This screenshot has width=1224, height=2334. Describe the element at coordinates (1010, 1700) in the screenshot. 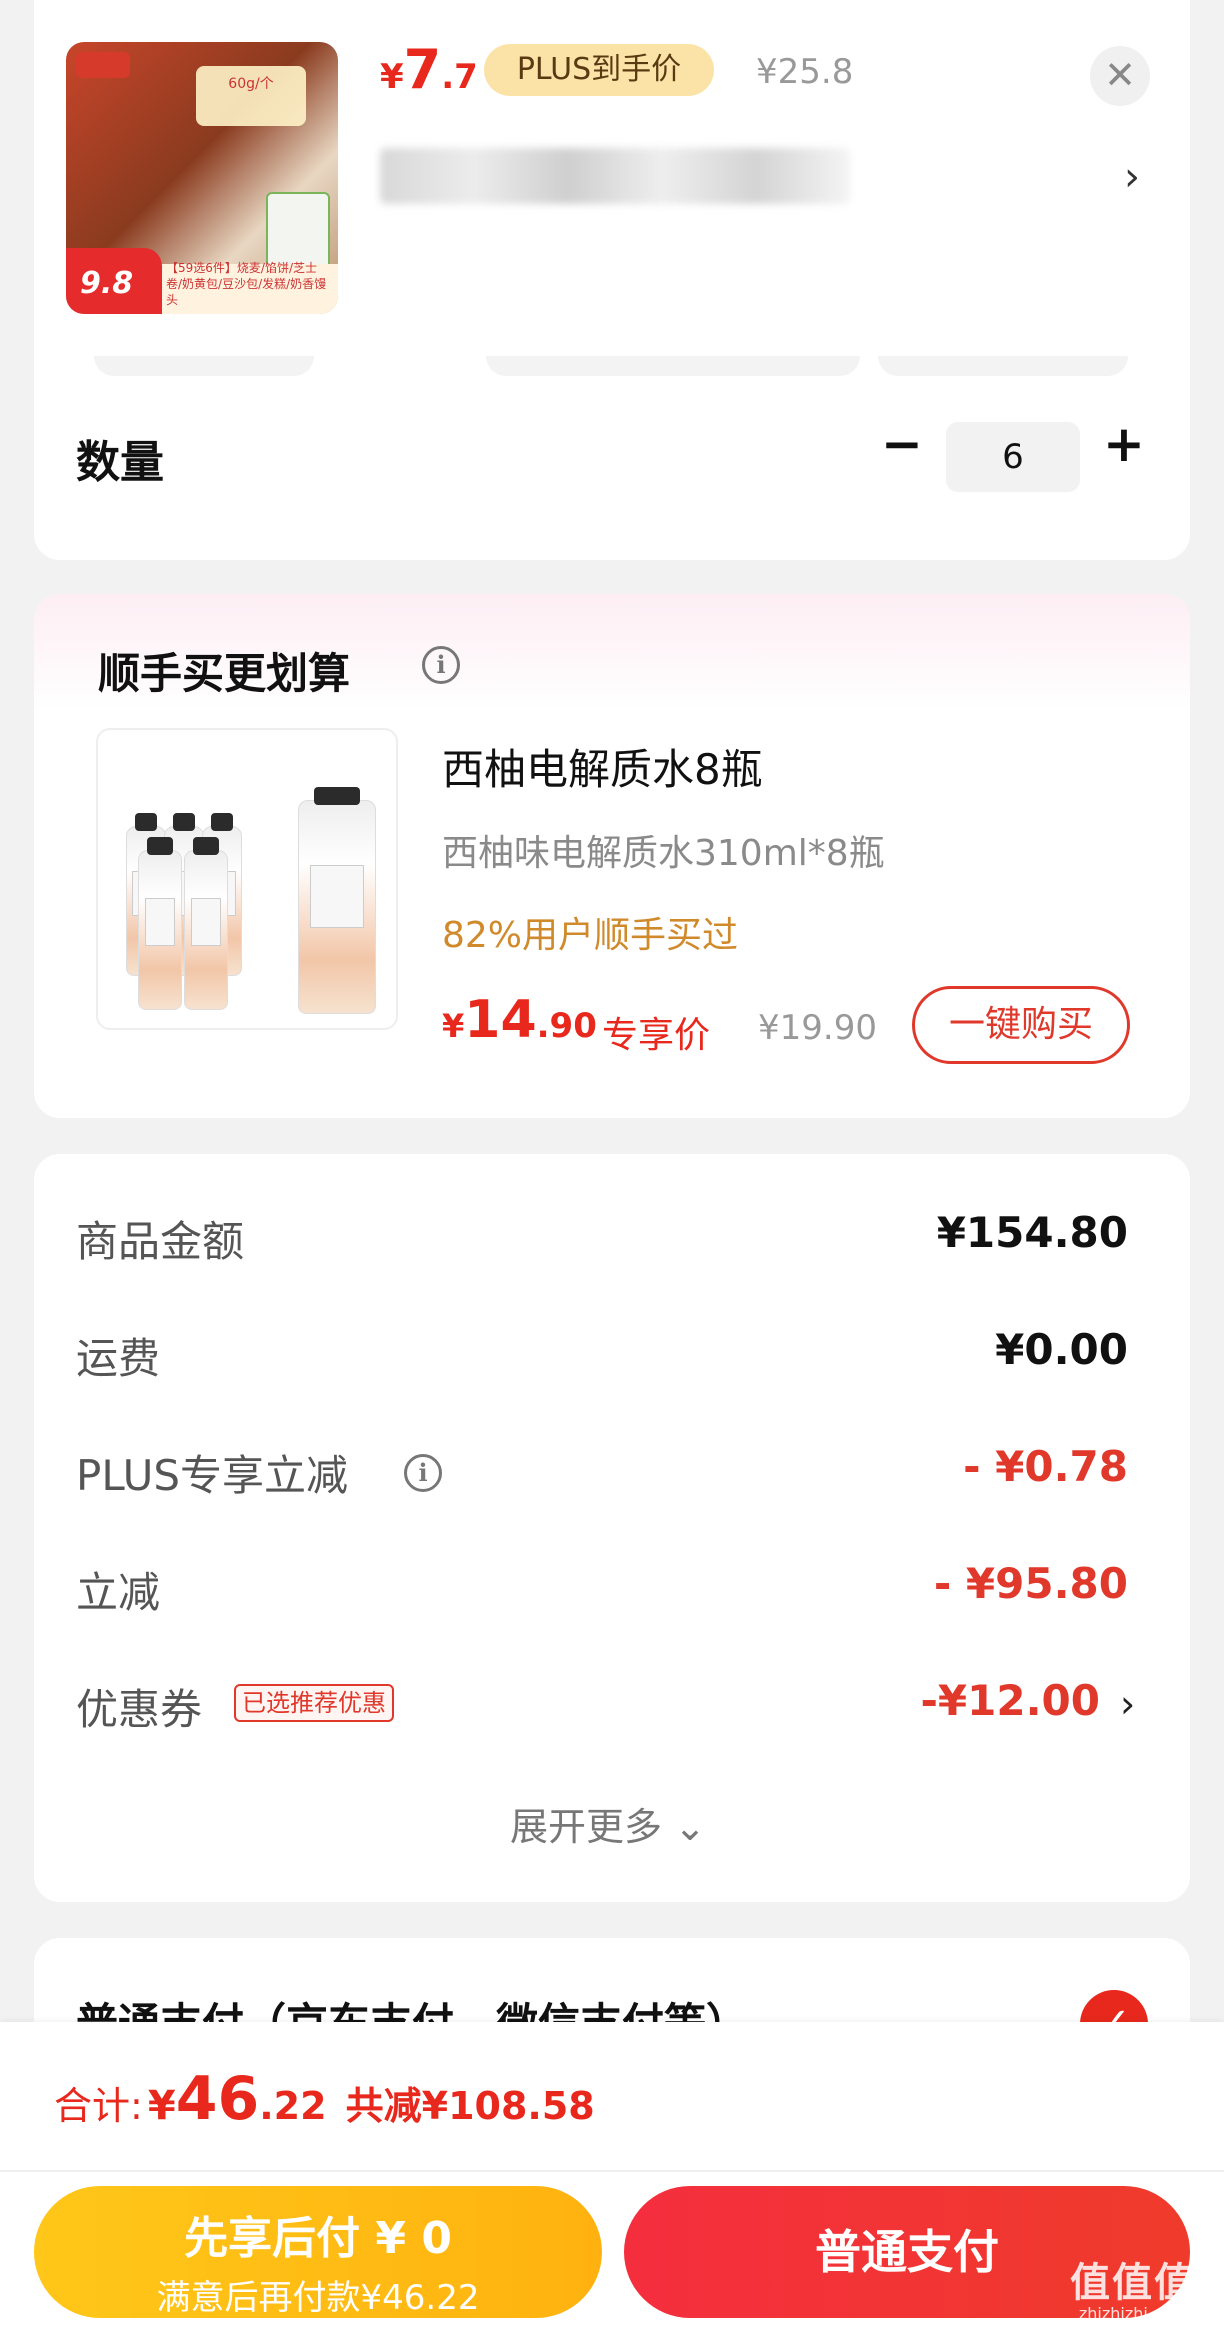

I see `summary-value: -¥12.00` at that location.